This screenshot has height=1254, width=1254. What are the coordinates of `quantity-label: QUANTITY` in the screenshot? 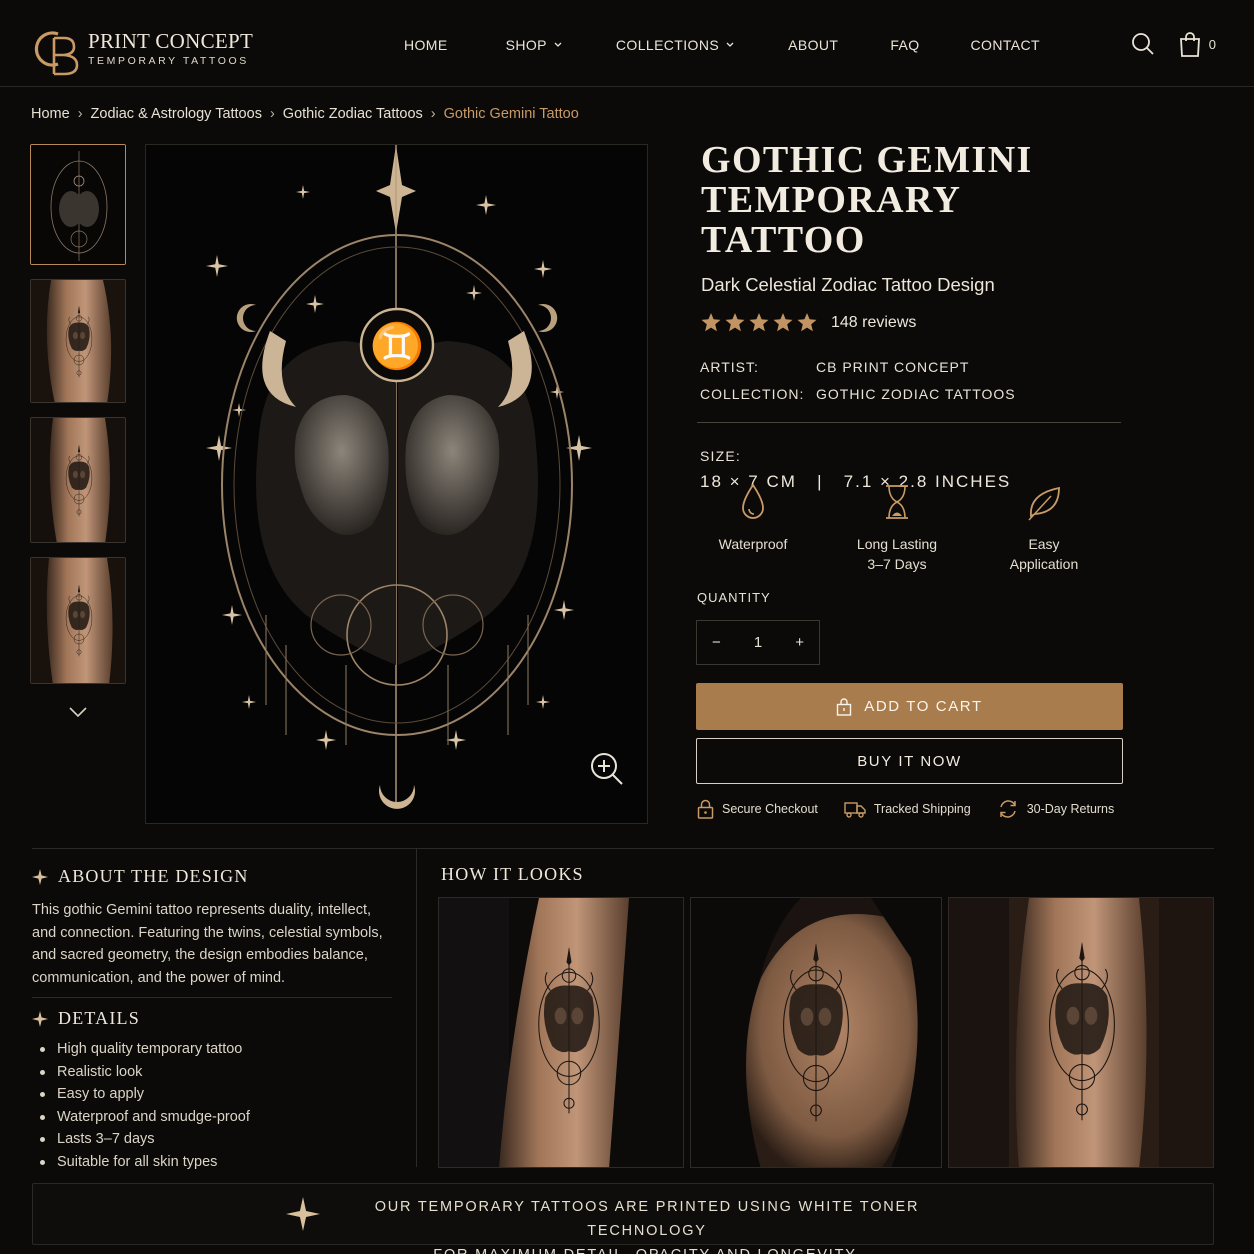 It's located at (734, 597).